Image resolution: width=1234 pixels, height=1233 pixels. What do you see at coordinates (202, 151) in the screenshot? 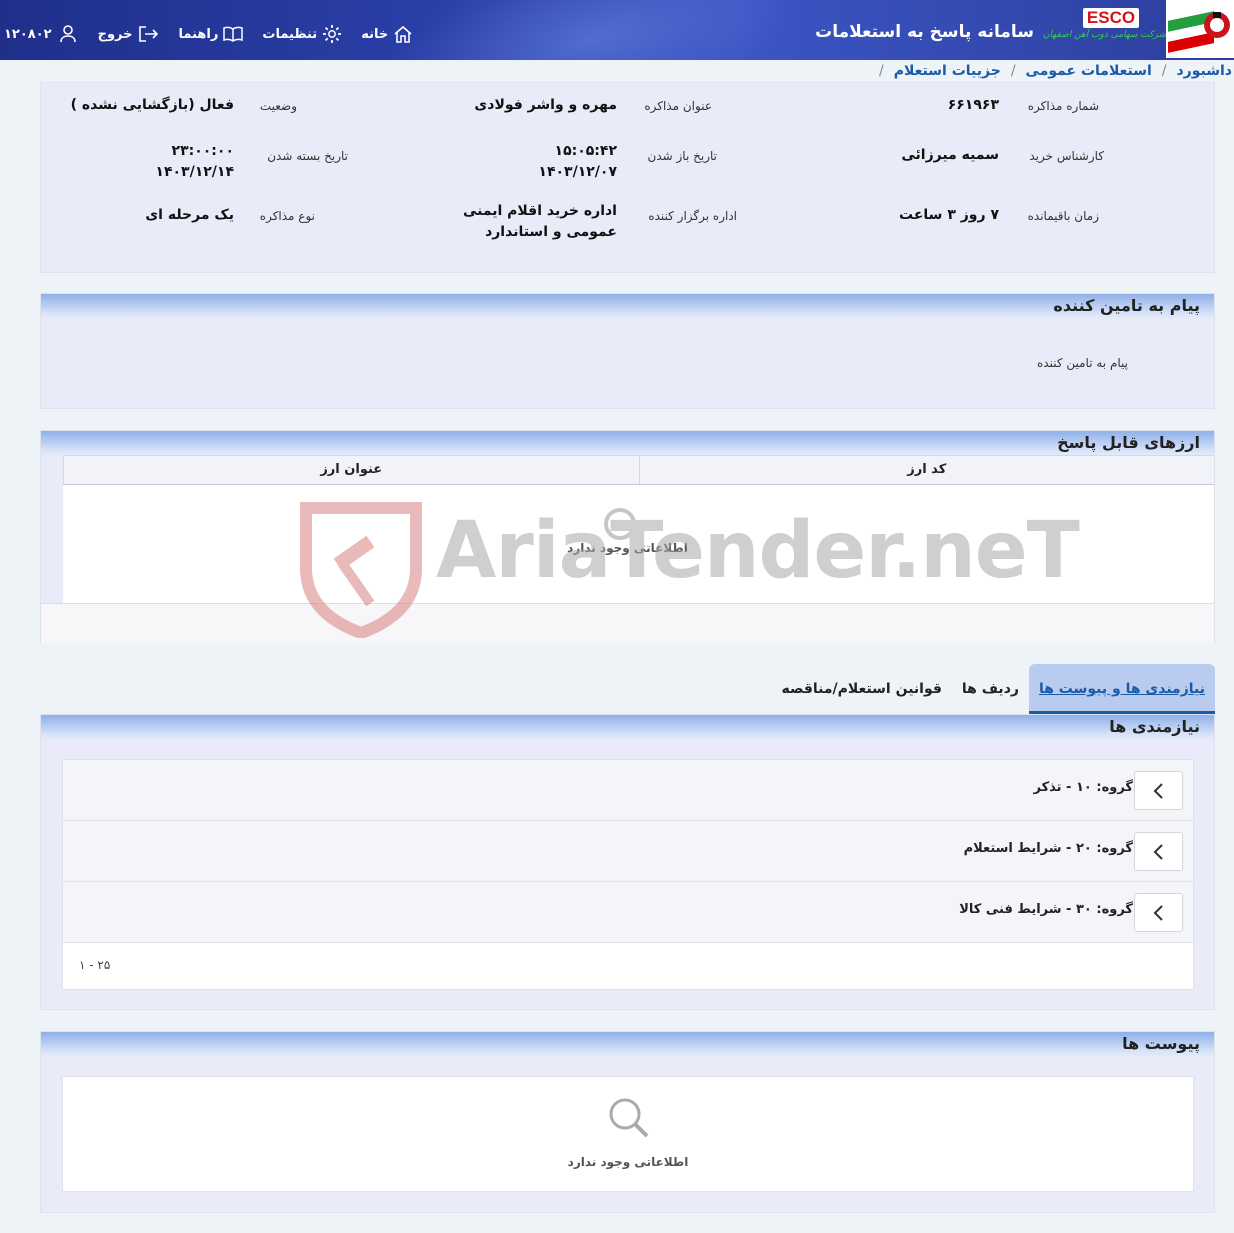
I see `close-time: ۲۳:۰۰:۰۰` at bounding box center [202, 151].